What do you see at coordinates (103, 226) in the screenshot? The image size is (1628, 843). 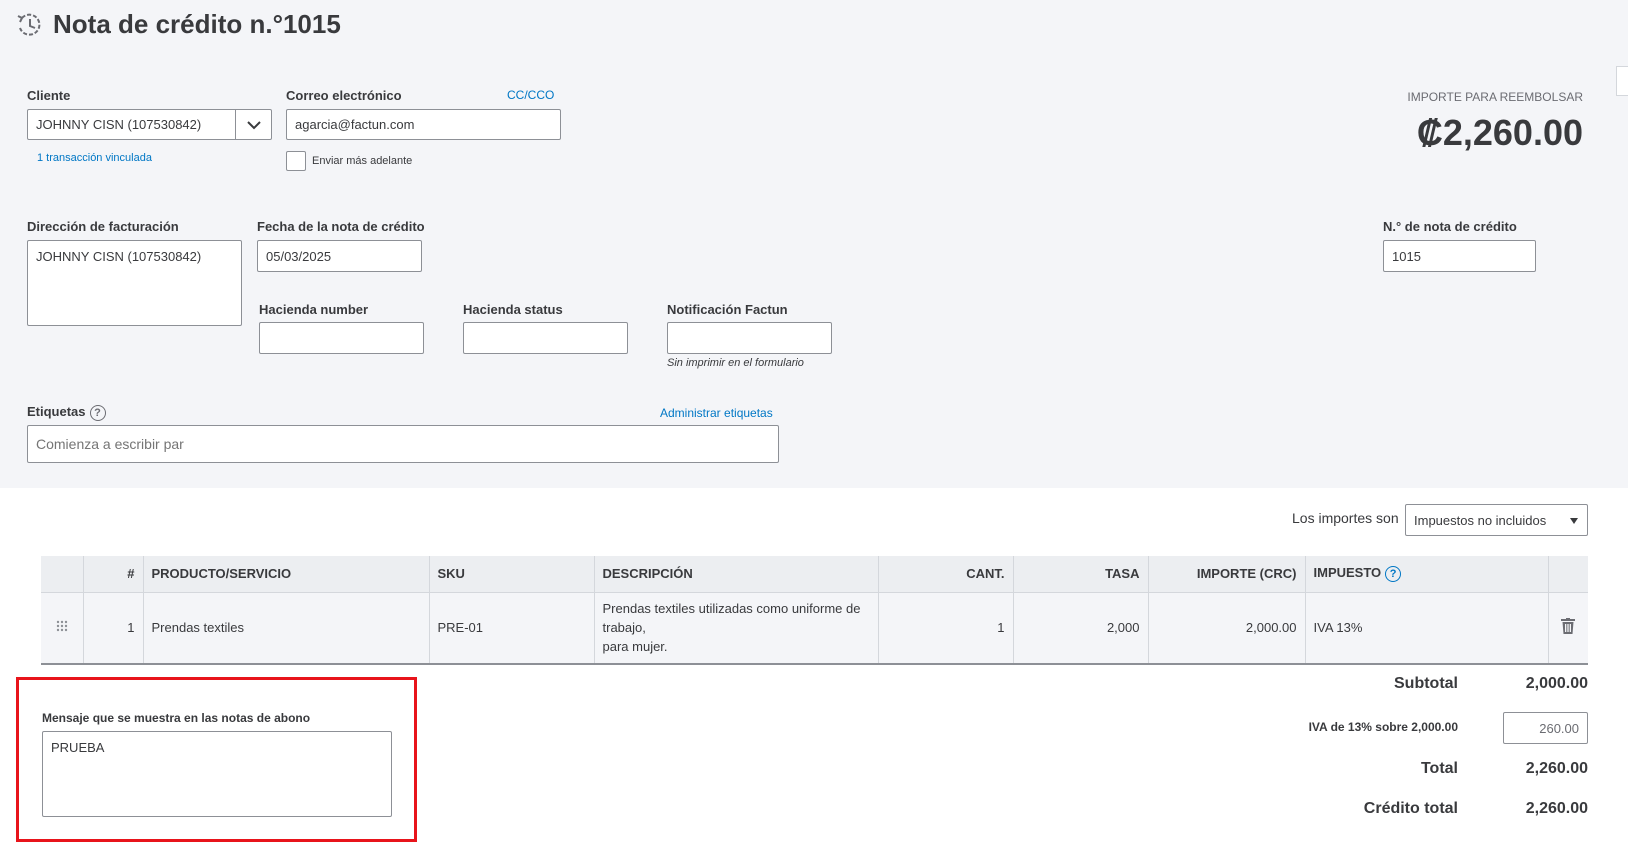 I see `billing-address-label: Dirección de facturación` at bounding box center [103, 226].